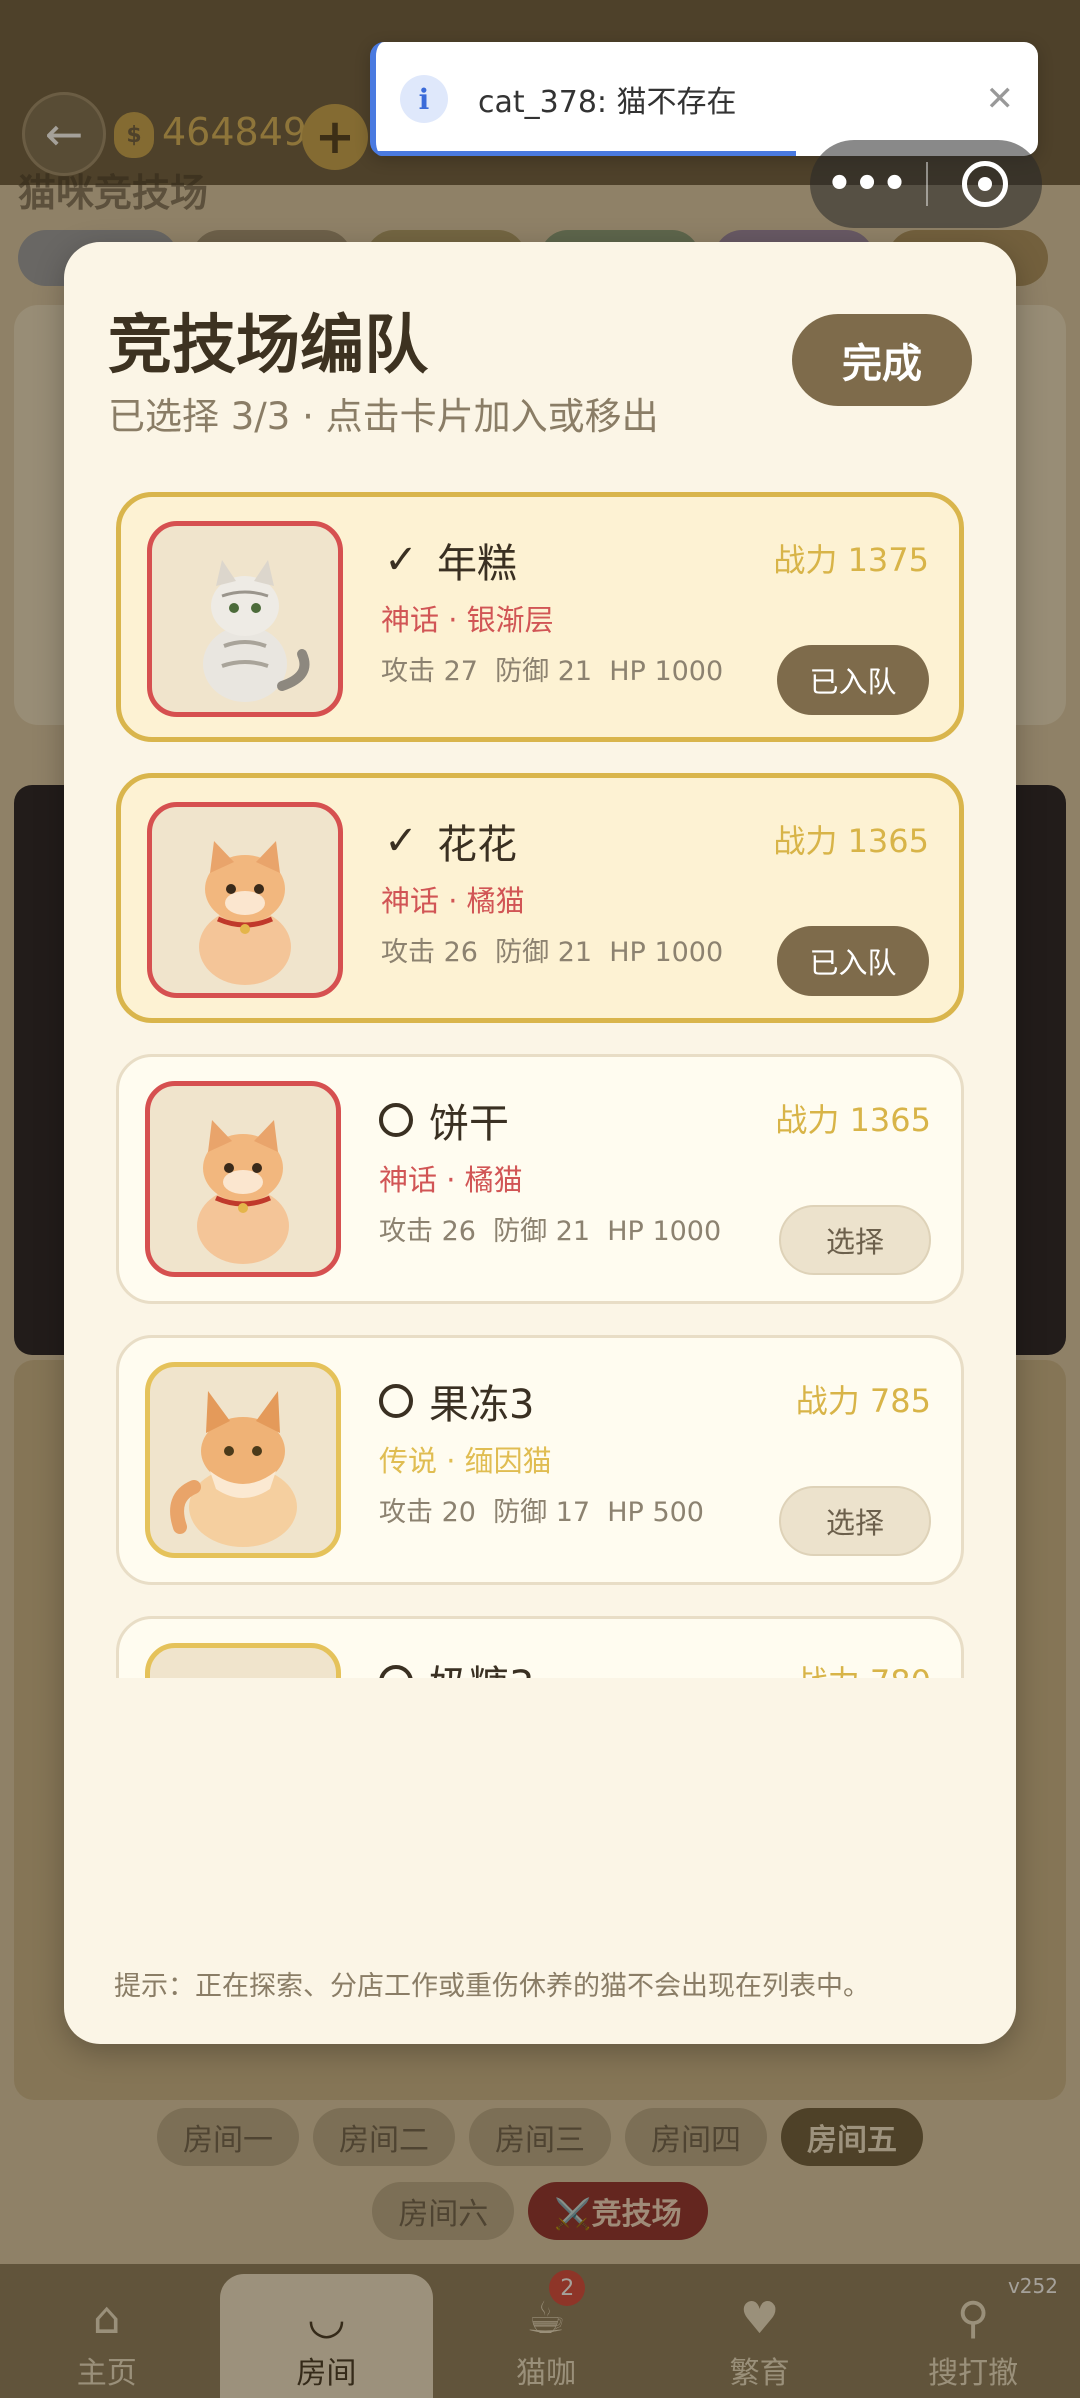 Image resolution: width=1080 pixels, height=2398 pixels. I want to click on maine-coon-cat-icon, so click(233, 1469).